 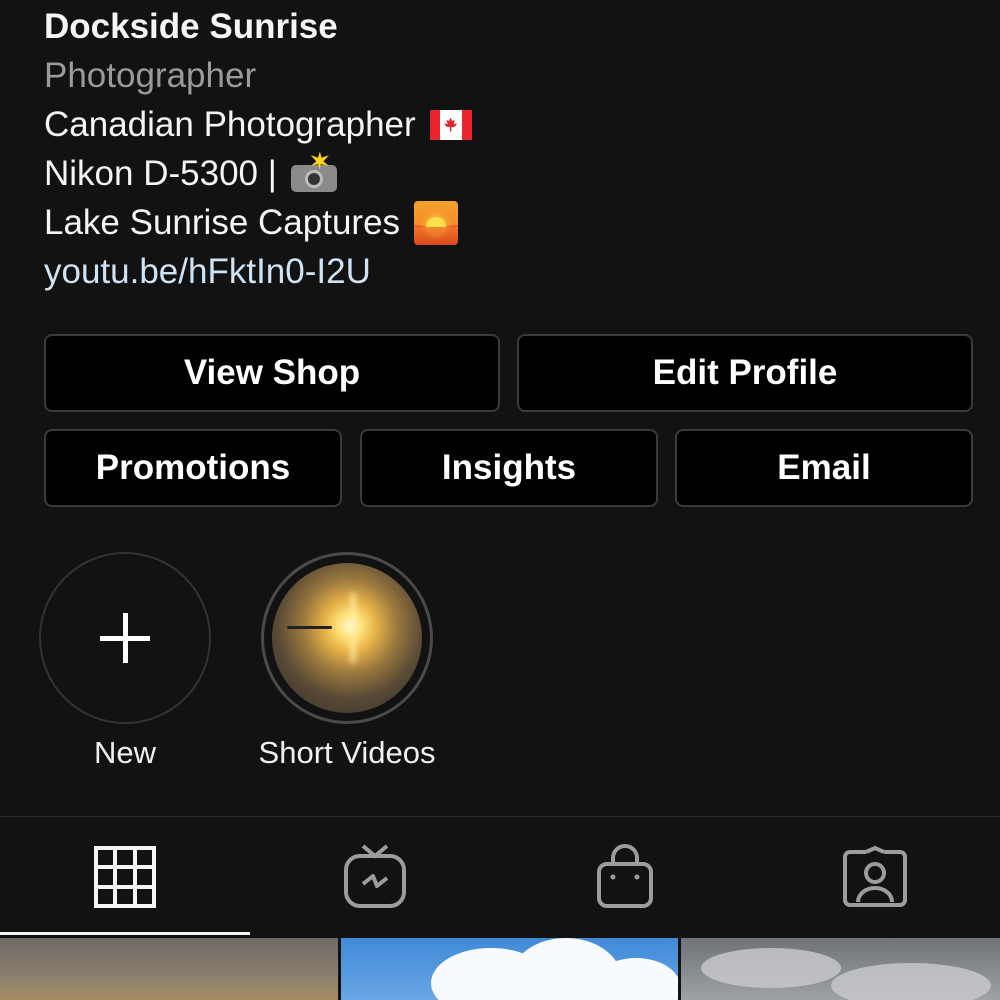 What do you see at coordinates (125, 933) in the screenshot?
I see `active-tab-indicator` at bounding box center [125, 933].